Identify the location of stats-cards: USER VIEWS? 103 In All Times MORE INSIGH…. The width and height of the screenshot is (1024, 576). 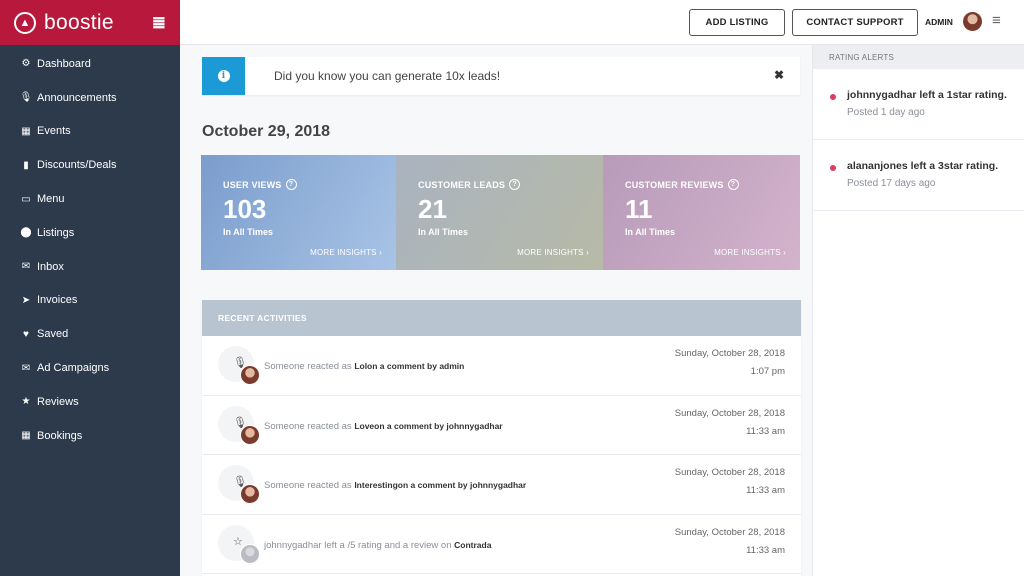
(500, 212).